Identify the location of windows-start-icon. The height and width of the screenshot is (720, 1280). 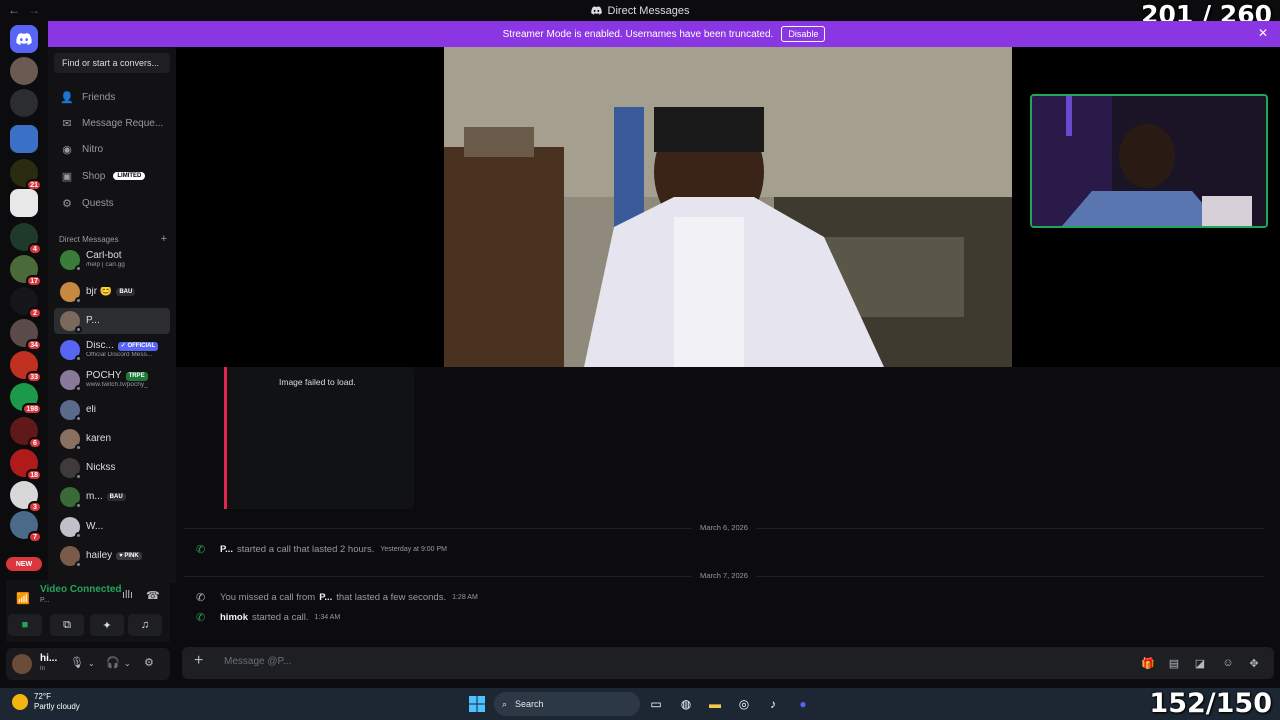
(477, 704).